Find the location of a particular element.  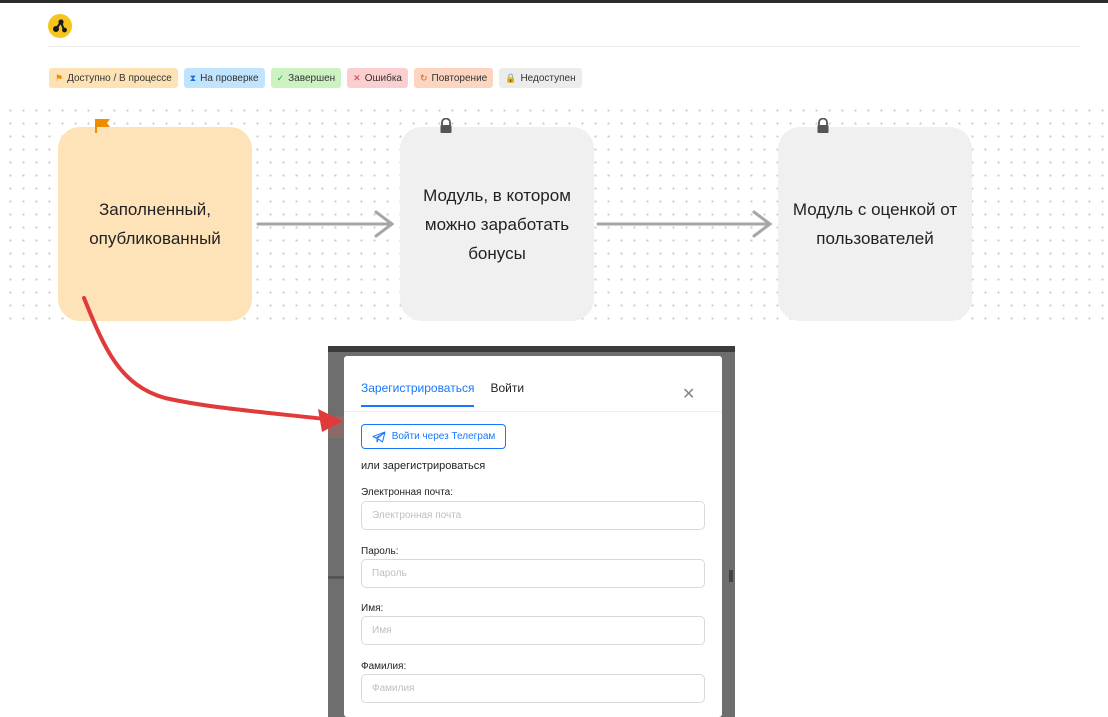

node-label: Заполненный, опубликованный is located at coordinates (155, 224).